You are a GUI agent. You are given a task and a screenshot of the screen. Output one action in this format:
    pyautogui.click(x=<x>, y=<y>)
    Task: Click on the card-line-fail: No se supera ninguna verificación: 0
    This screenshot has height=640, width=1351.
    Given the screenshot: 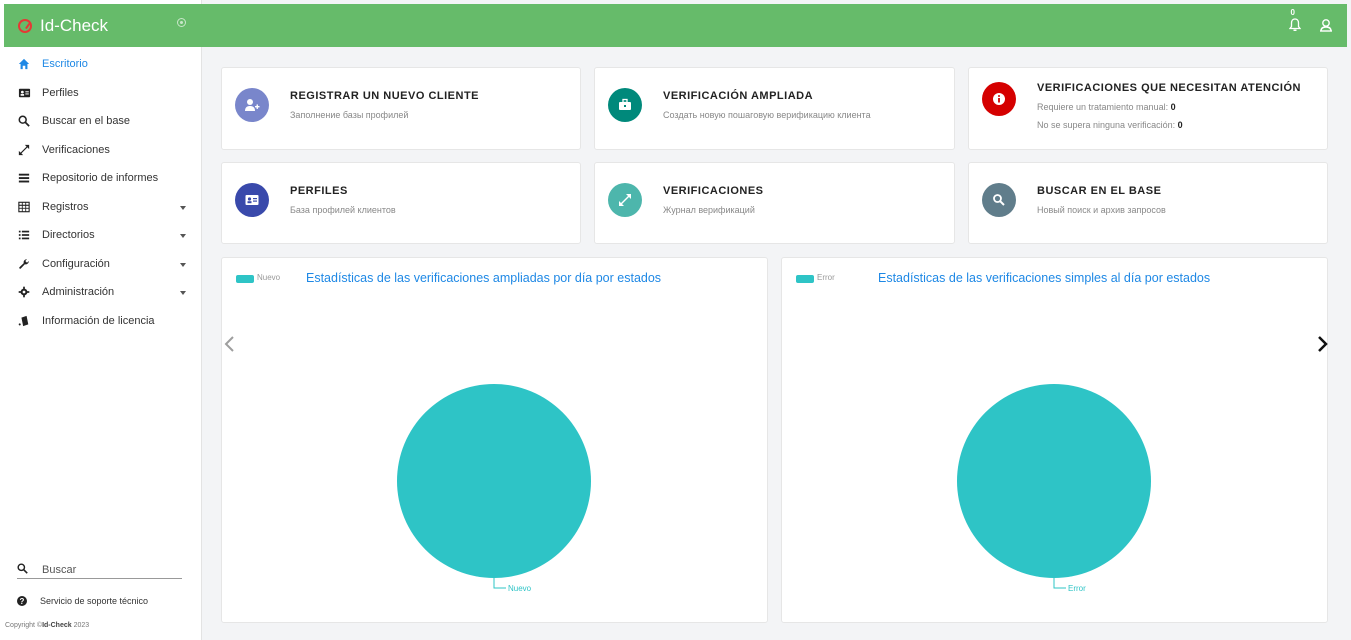 What is the action you would take?
    pyautogui.click(x=1110, y=125)
    